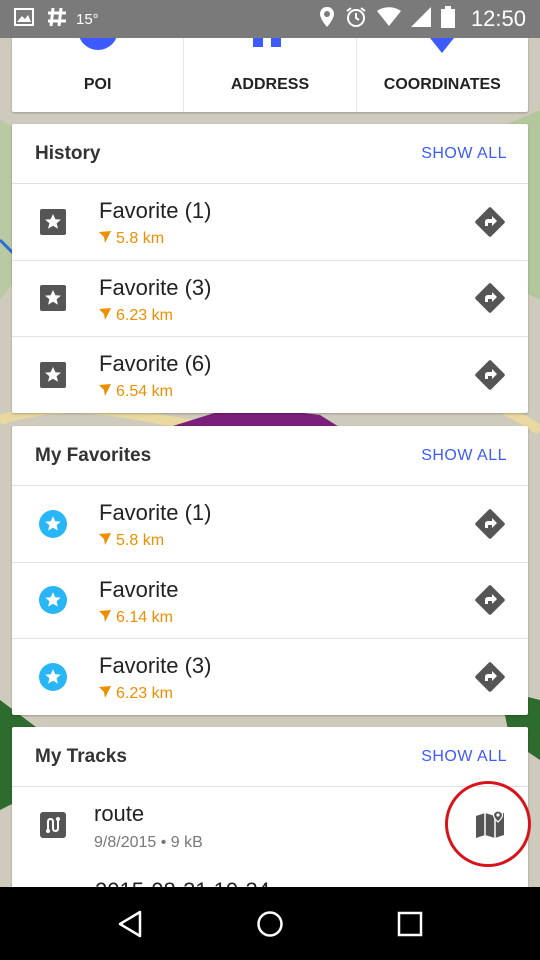  I want to click on show-on-map-icon, so click(490, 825).